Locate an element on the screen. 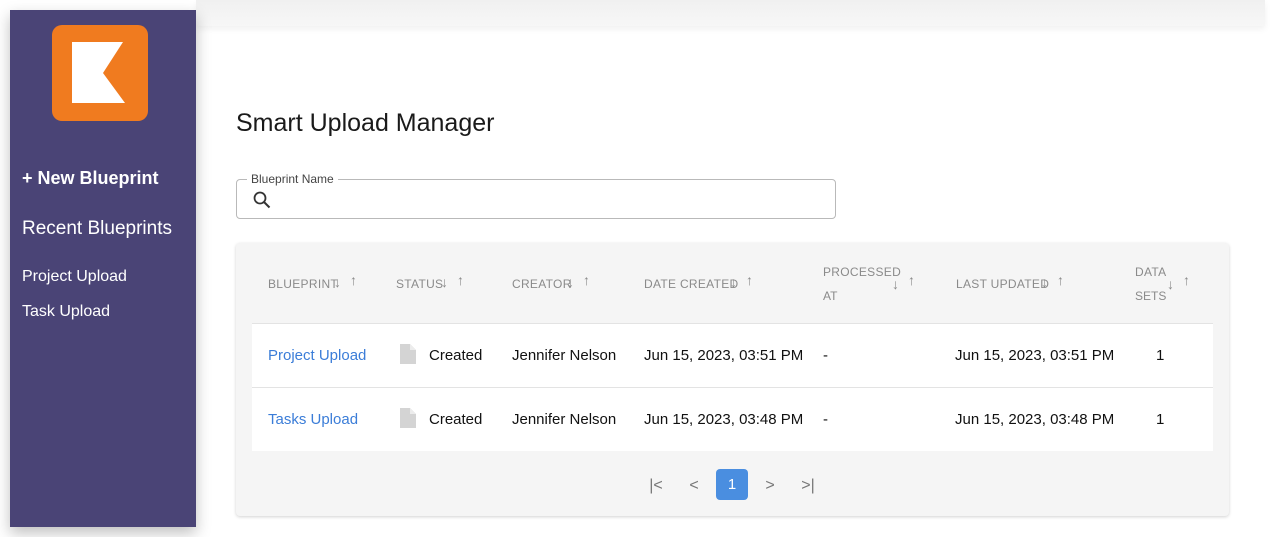 The width and height of the screenshot is (1275, 537). column-header-data-sets-line2: SETS is located at coordinates (1151, 296).